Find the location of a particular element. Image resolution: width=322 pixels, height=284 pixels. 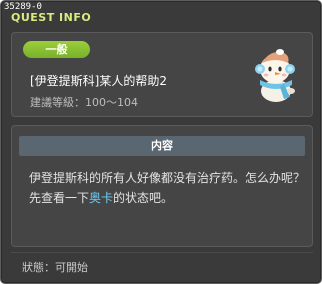

window-title: QUEST INFO is located at coordinates (51, 17).